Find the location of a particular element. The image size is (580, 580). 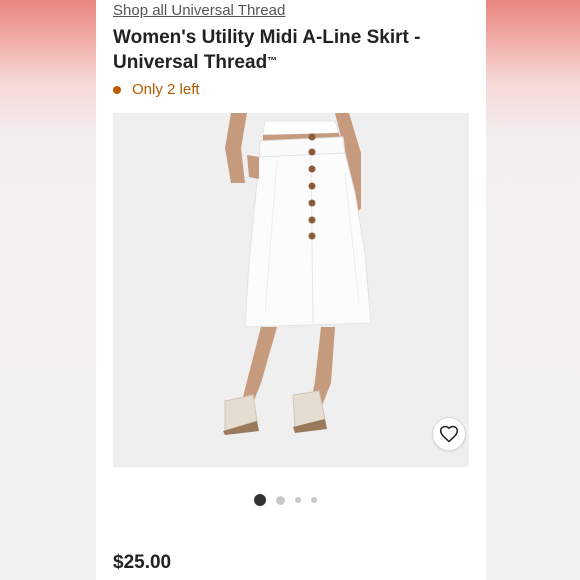

heart-outline-icon is located at coordinates (449, 434).